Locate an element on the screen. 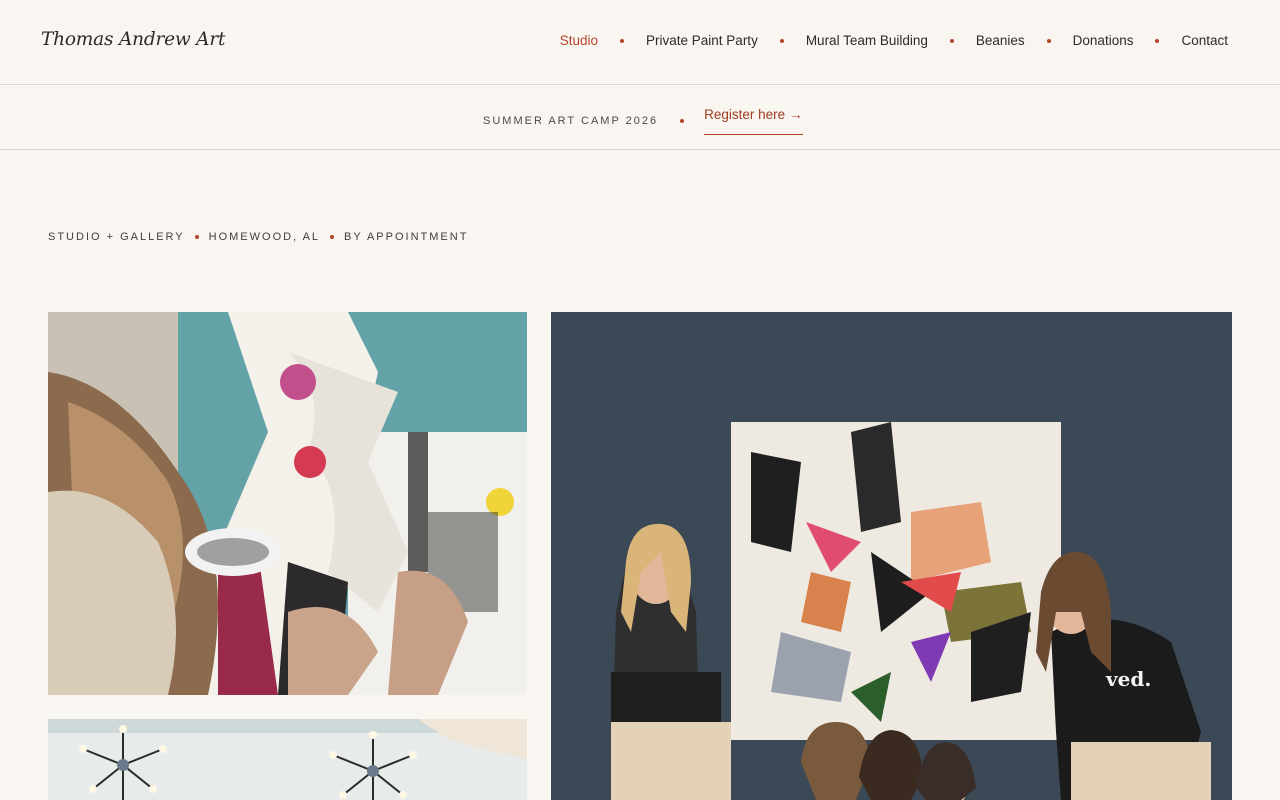  svg-text: ved. is located at coordinates (1128, 679).